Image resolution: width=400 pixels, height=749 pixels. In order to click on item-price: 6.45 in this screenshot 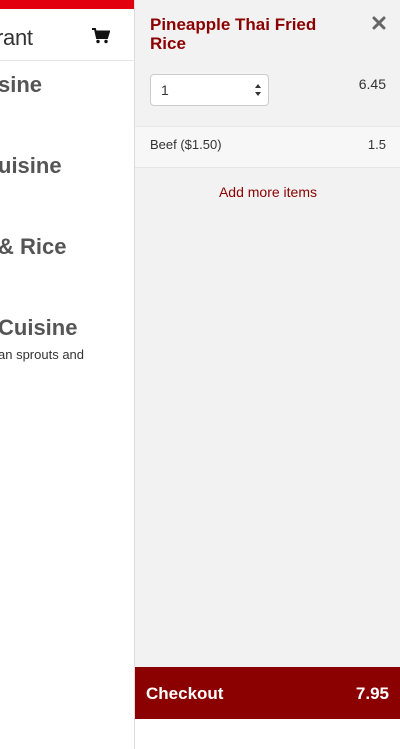, I will do `click(372, 84)`.